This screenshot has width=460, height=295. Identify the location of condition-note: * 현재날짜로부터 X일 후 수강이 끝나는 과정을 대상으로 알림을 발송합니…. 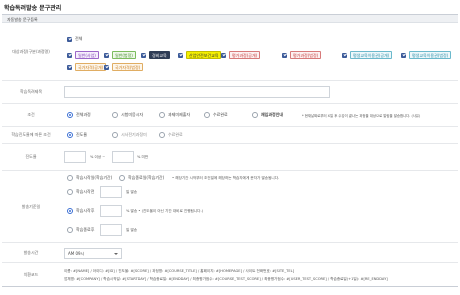
(361, 116).